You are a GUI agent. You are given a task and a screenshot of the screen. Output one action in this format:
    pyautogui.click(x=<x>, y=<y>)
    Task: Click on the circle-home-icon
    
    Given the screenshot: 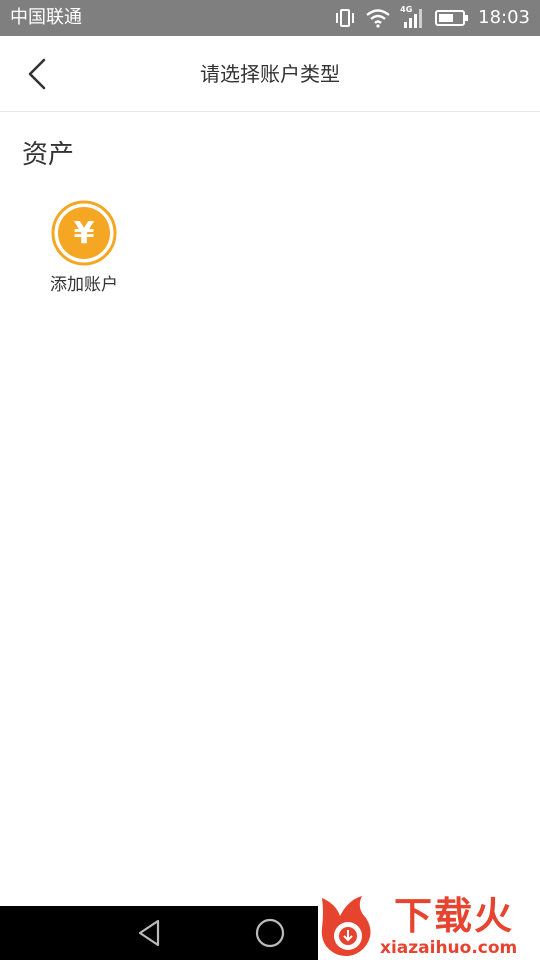 What is the action you would take?
    pyautogui.click(x=270, y=933)
    